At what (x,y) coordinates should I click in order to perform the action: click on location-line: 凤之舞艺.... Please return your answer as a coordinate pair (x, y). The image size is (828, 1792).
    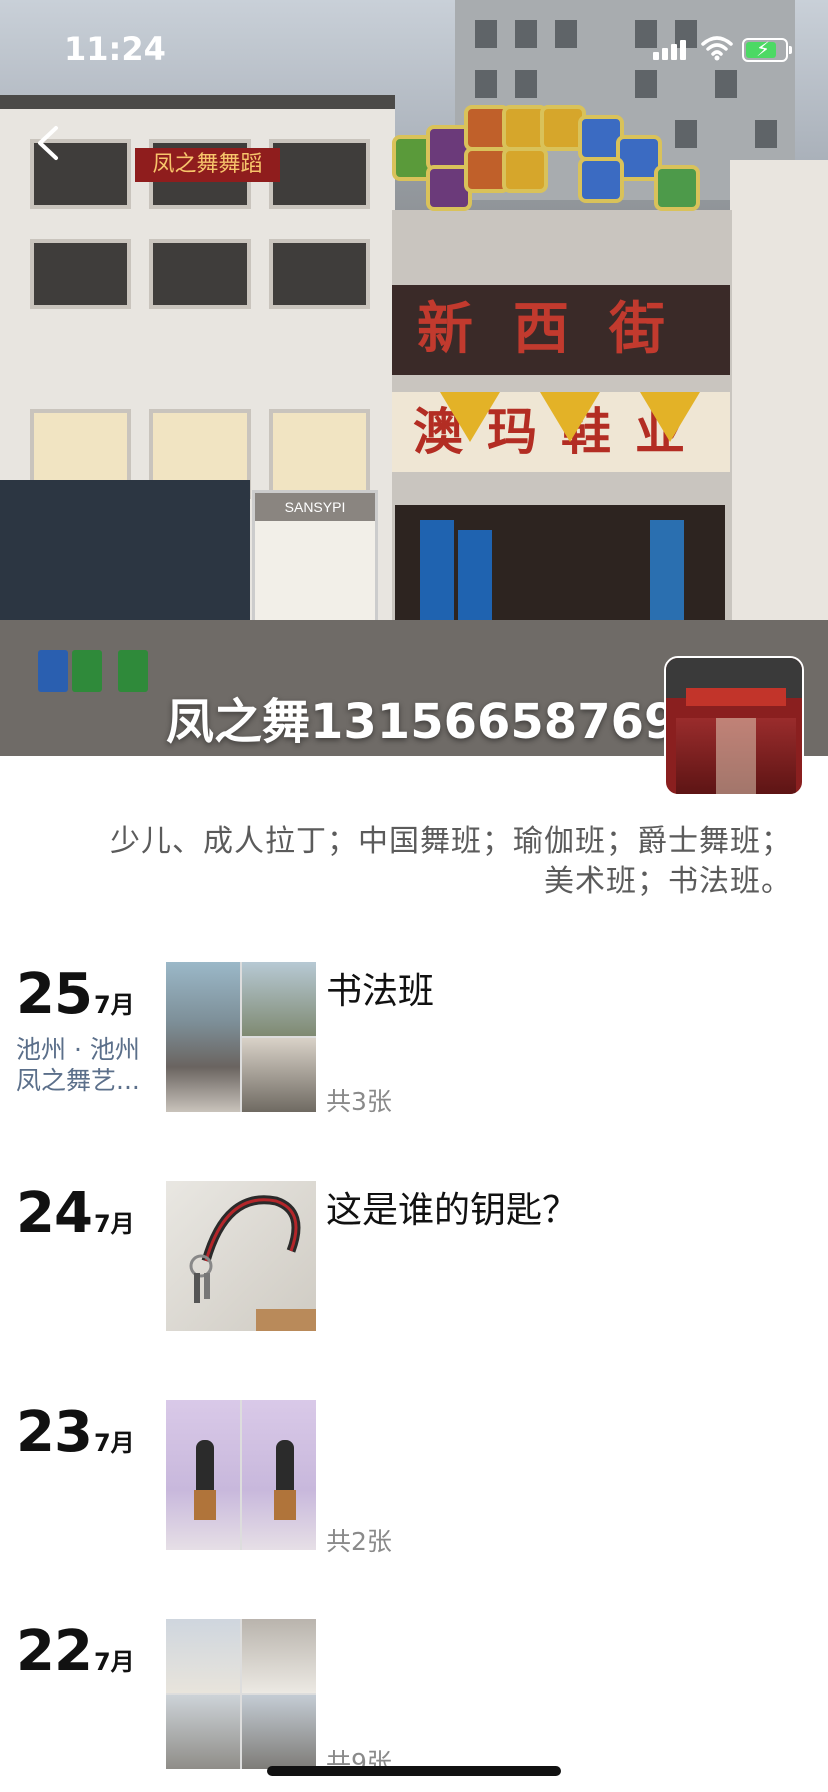
    Looking at the image, I should click on (78, 1080).